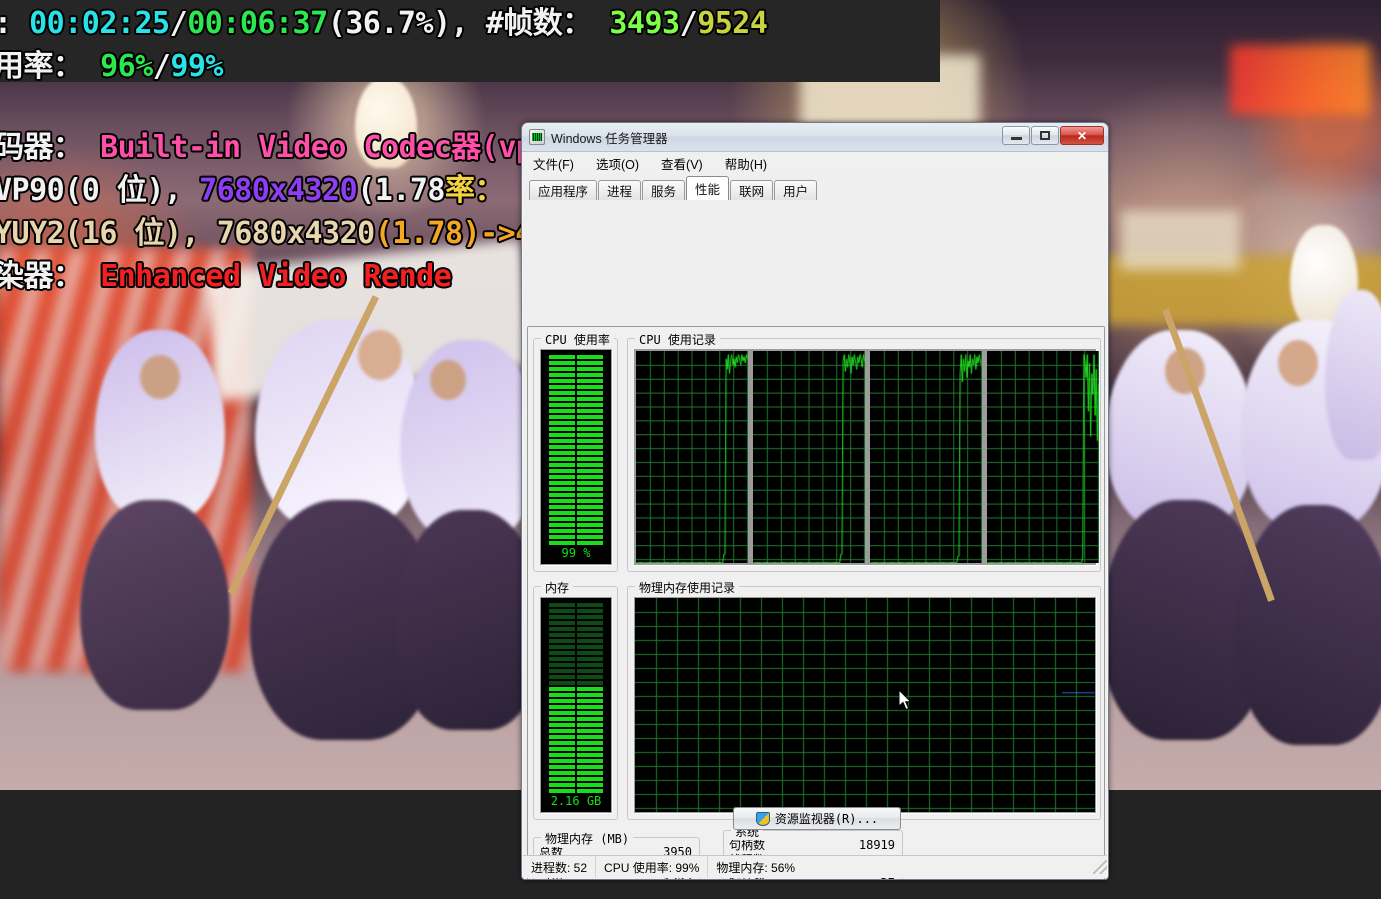  I want to click on physical-memory-title: 物理内存 (MB), so click(587, 838).